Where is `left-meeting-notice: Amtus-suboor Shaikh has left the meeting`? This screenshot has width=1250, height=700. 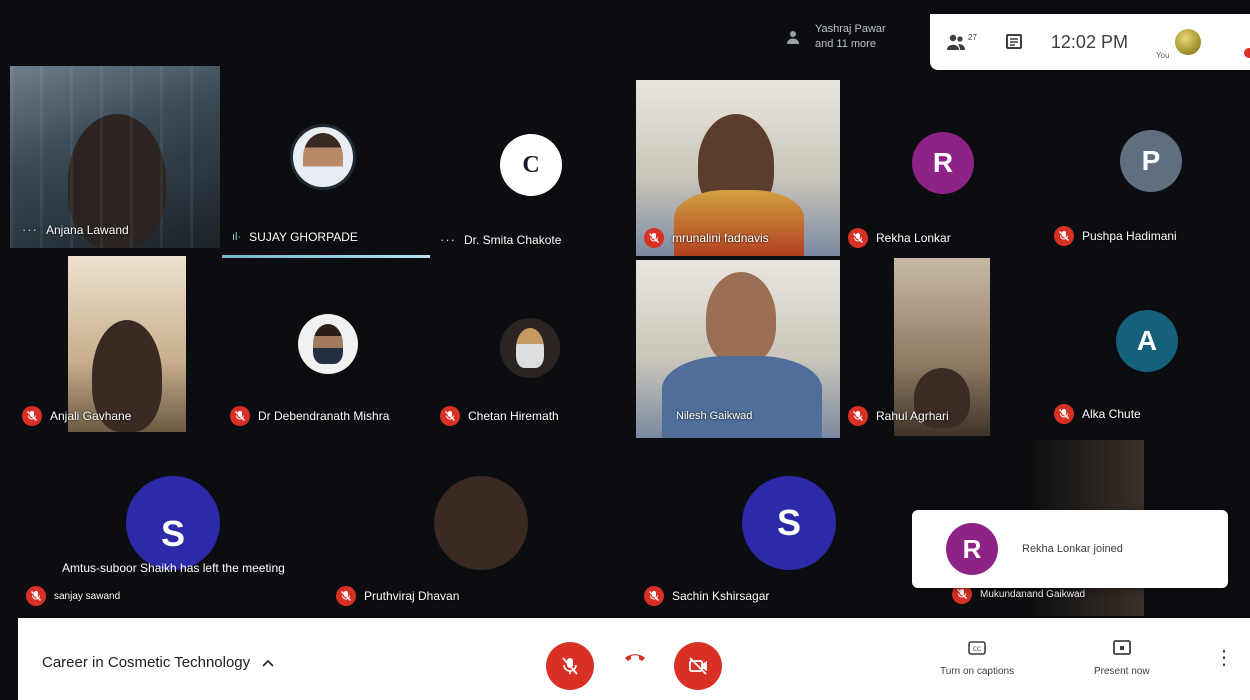
left-meeting-notice: Amtus-suboor Shaikh has left the meeting is located at coordinates (173, 568).